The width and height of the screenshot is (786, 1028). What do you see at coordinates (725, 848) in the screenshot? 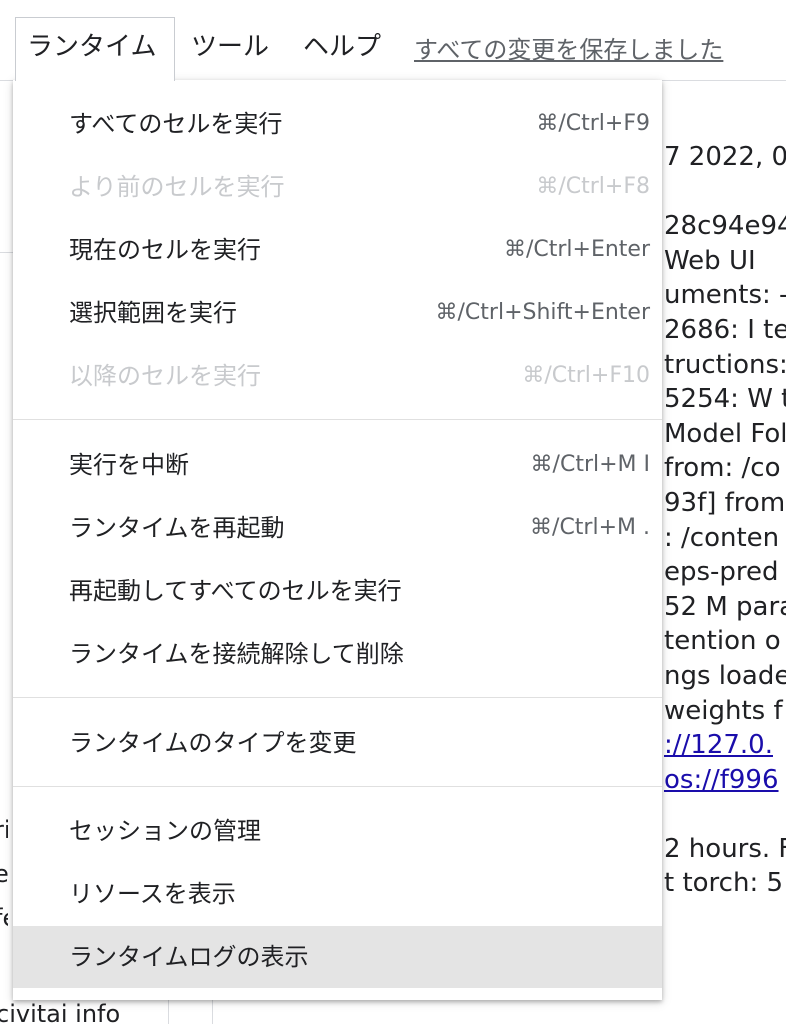
I see `output-line: 2 hours. F` at bounding box center [725, 848].